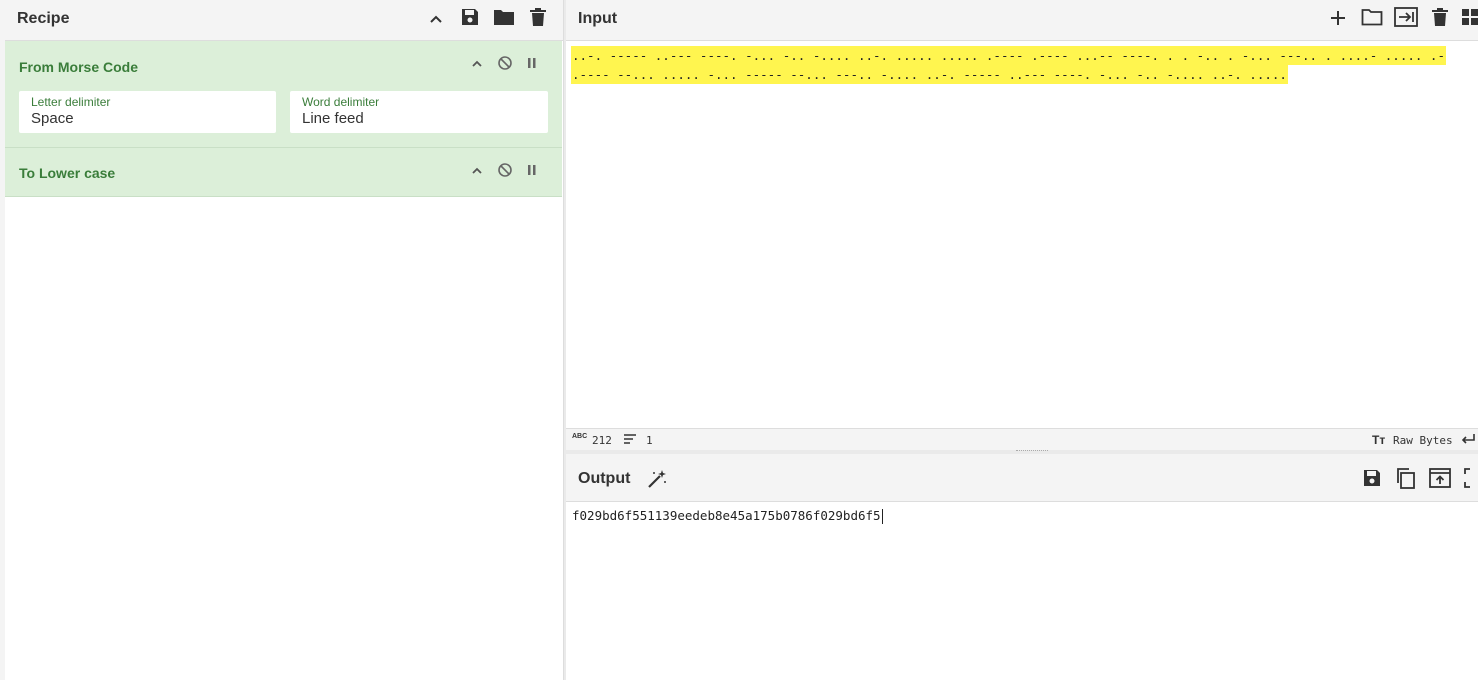 The image size is (1478, 680). Describe the element at coordinates (1423, 440) in the screenshot. I see `encoding-selector: Raw Bytes` at that location.